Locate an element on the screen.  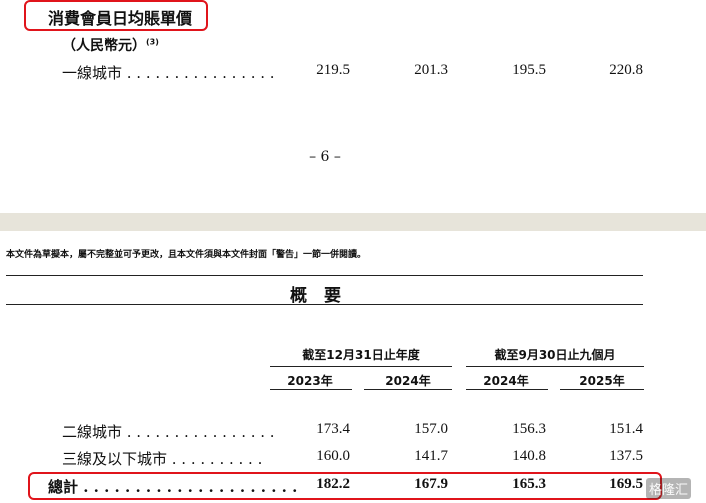
group-header-nine-months-rule is located at coordinates (555, 366).